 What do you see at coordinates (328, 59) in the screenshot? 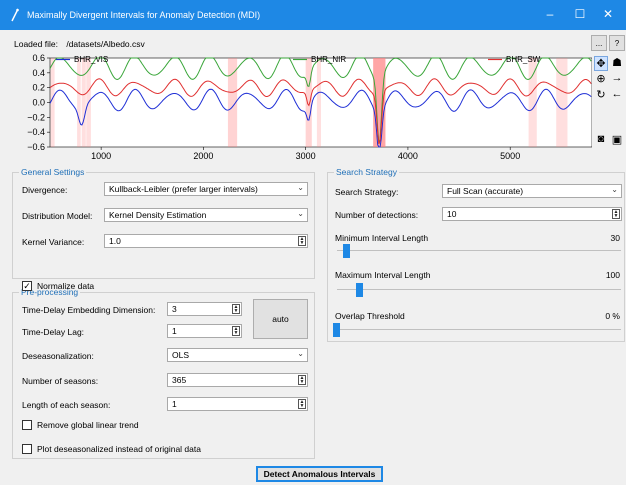
I see `legend-label: BHR_NIR` at bounding box center [328, 59].